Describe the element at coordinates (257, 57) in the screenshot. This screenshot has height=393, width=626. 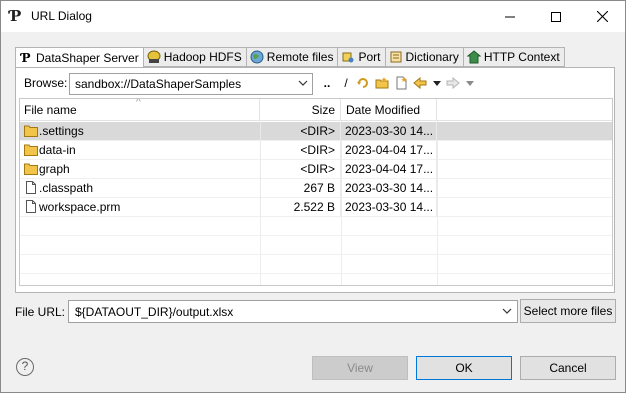
I see `globe-icon` at that location.